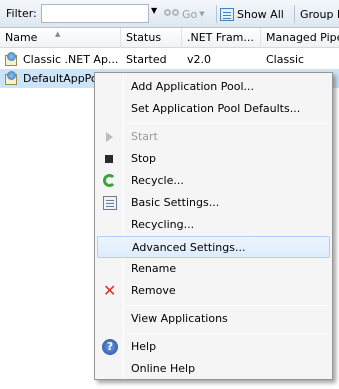 This screenshot has width=339, height=389. I want to click on filter-label: Filter:, so click(21, 13).